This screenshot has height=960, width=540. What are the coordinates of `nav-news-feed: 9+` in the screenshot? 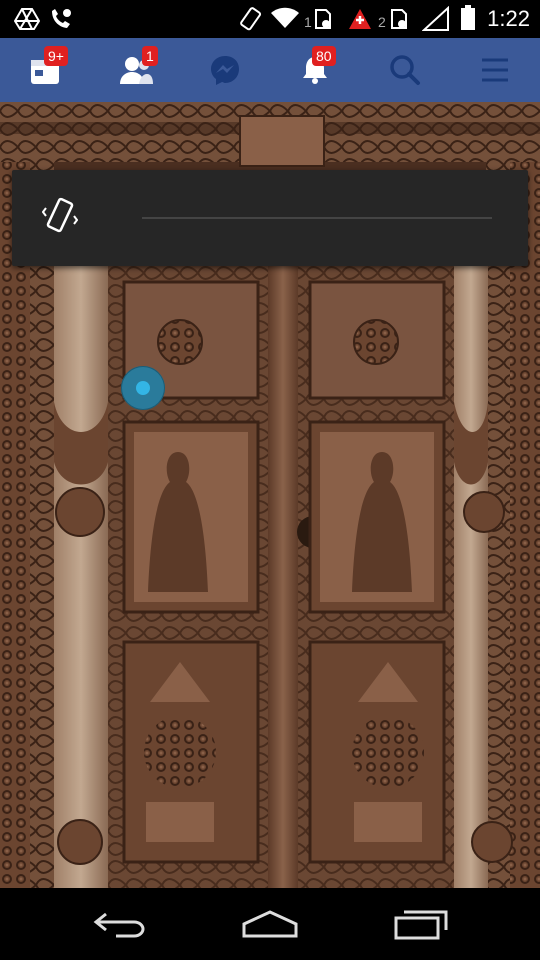 It's located at (45, 70).